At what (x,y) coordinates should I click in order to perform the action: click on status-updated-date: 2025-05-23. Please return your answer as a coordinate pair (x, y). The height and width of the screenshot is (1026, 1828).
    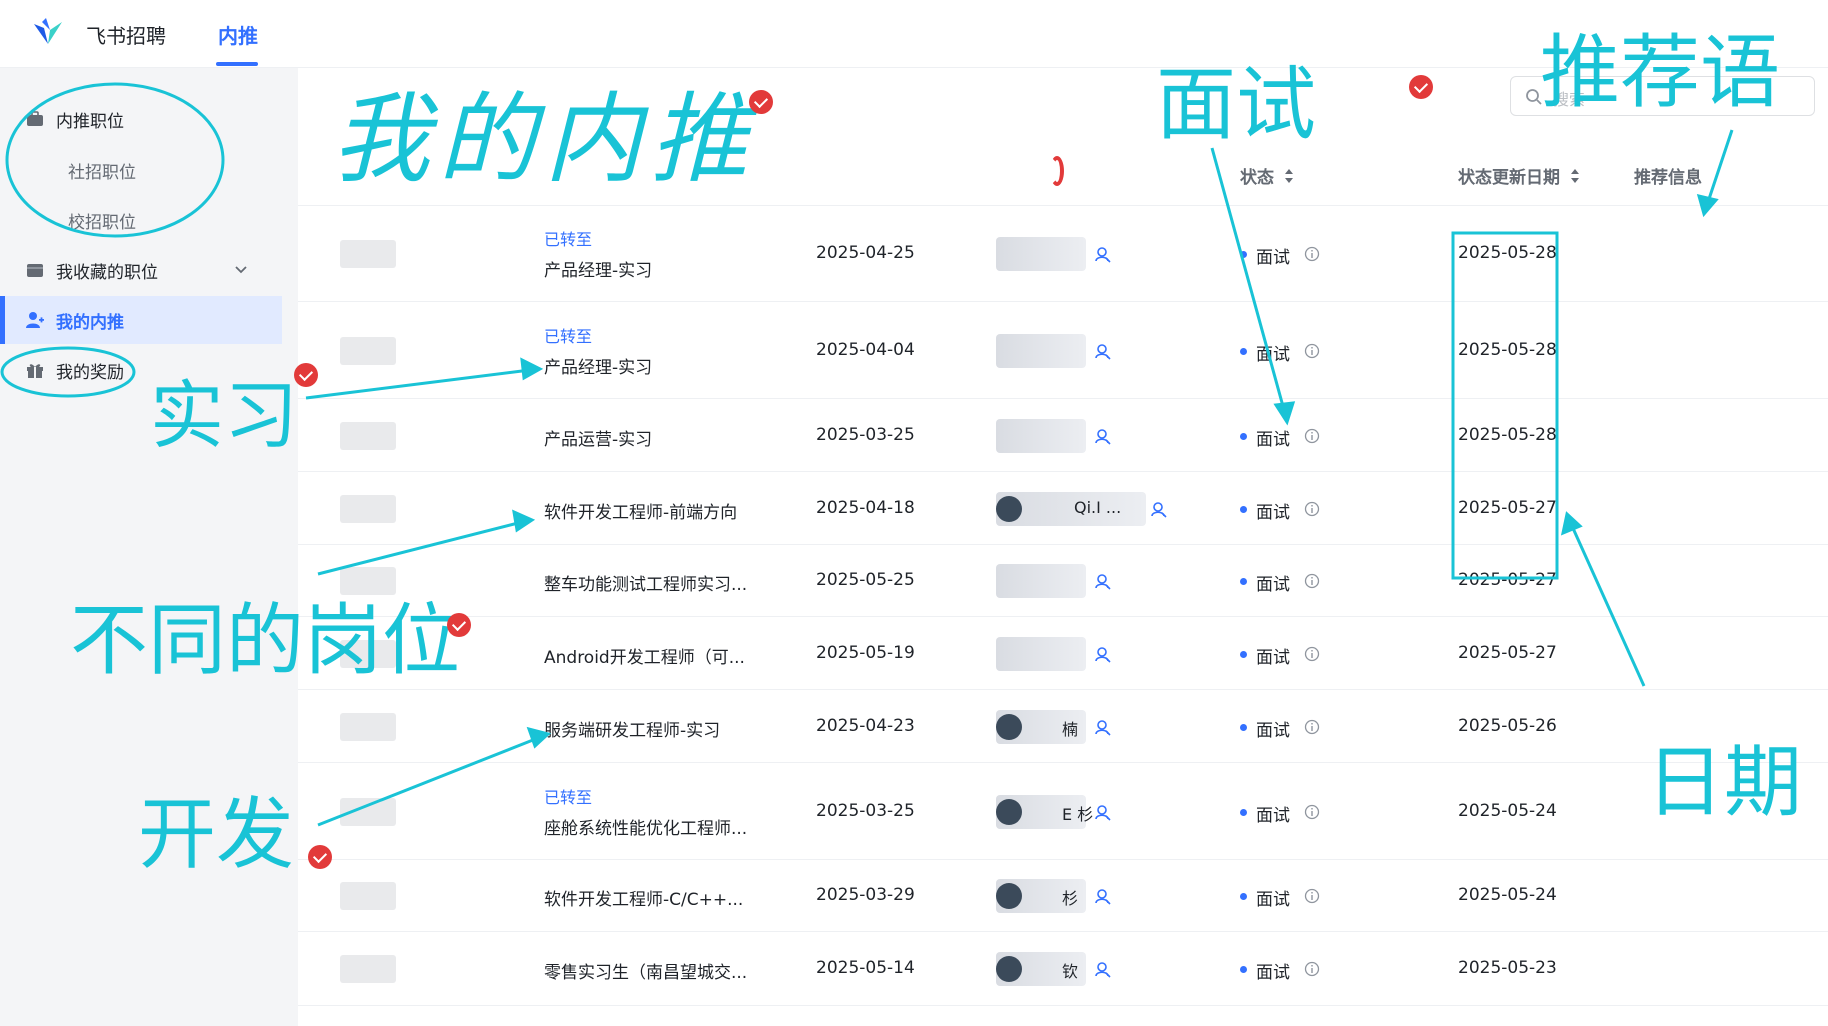
    Looking at the image, I should click on (1507, 968).